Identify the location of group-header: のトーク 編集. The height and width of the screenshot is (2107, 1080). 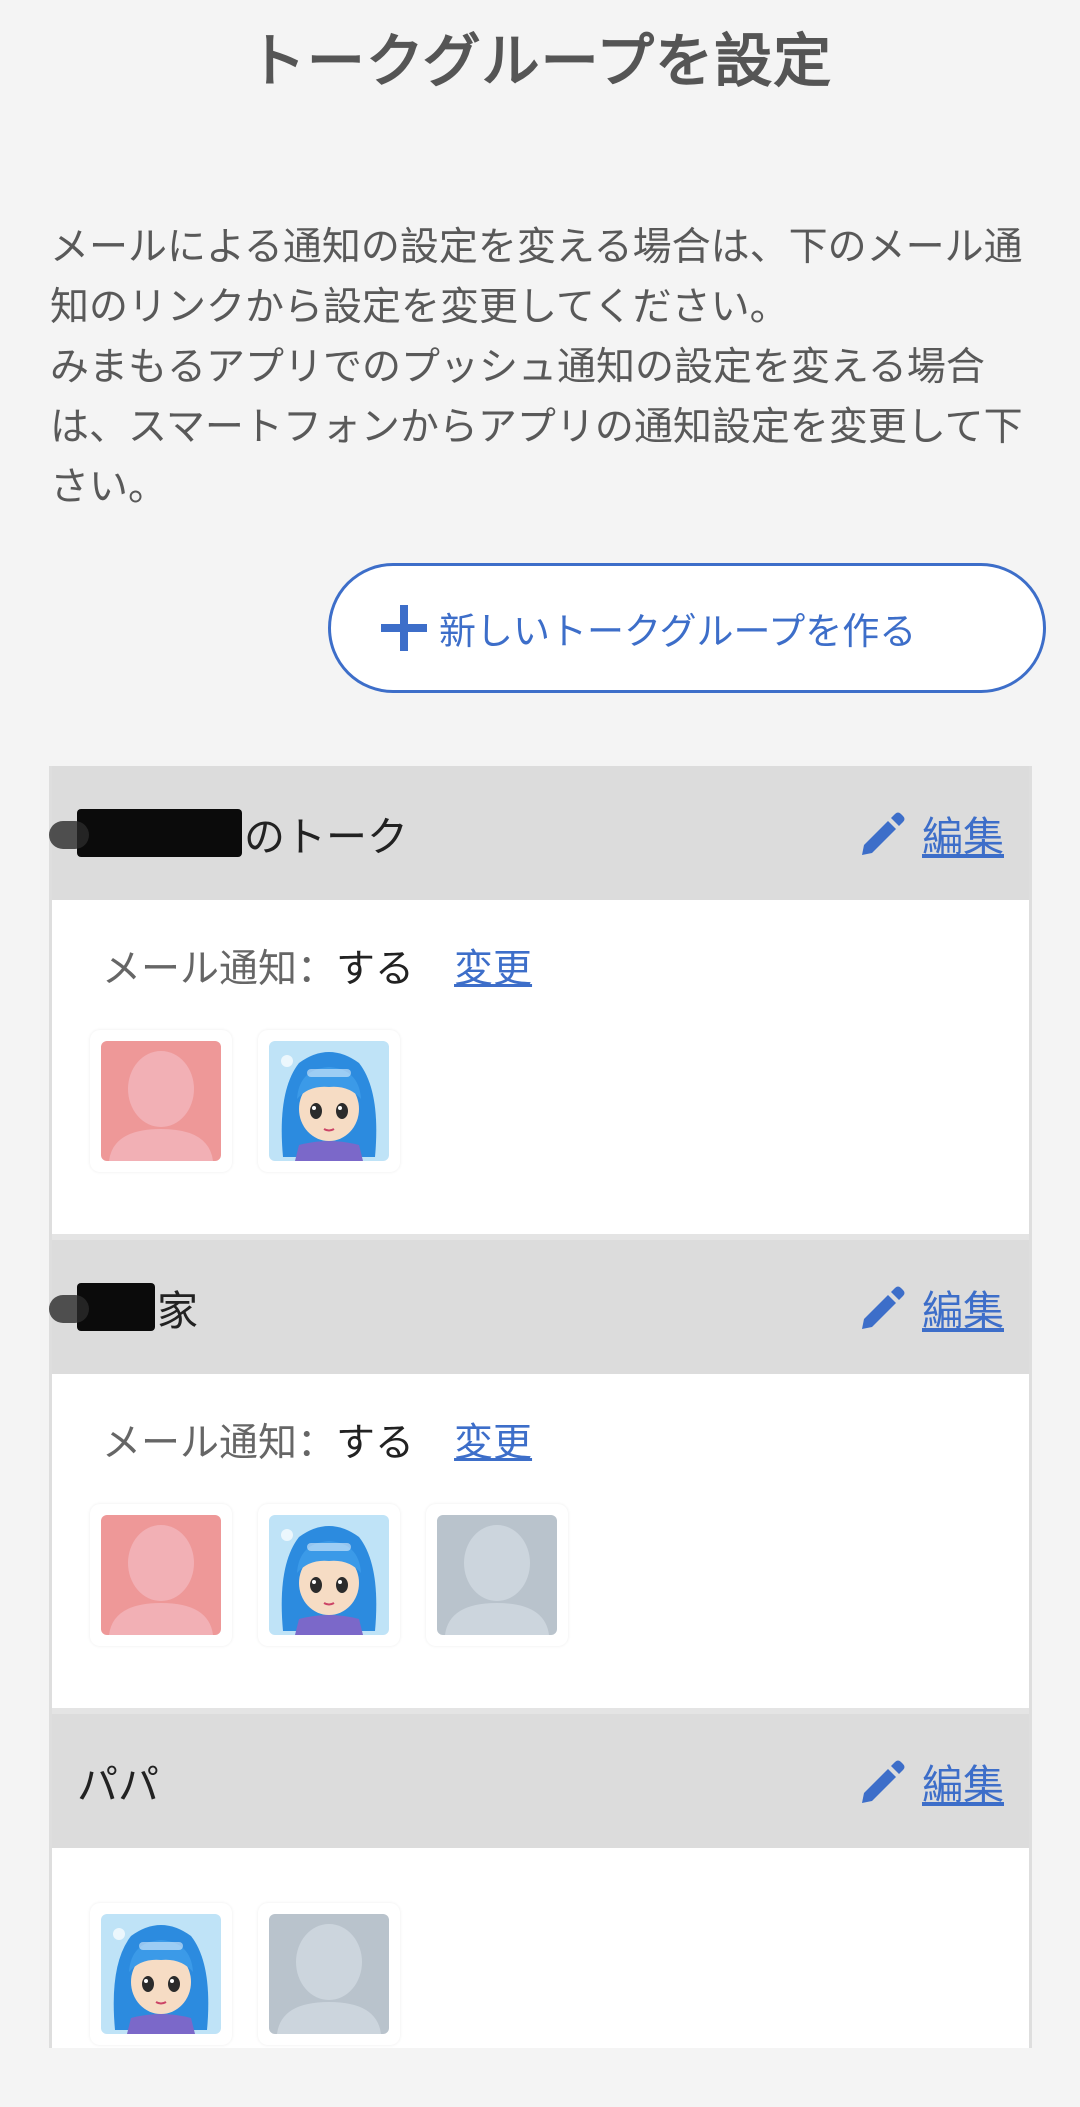
(539, 833).